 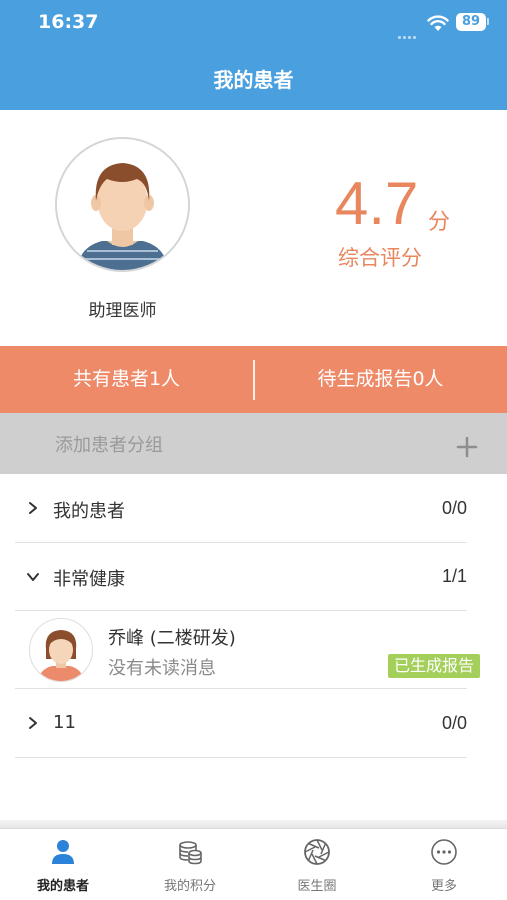 What do you see at coordinates (68, 22) in the screenshot?
I see `status-time: 16:37` at bounding box center [68, 22].